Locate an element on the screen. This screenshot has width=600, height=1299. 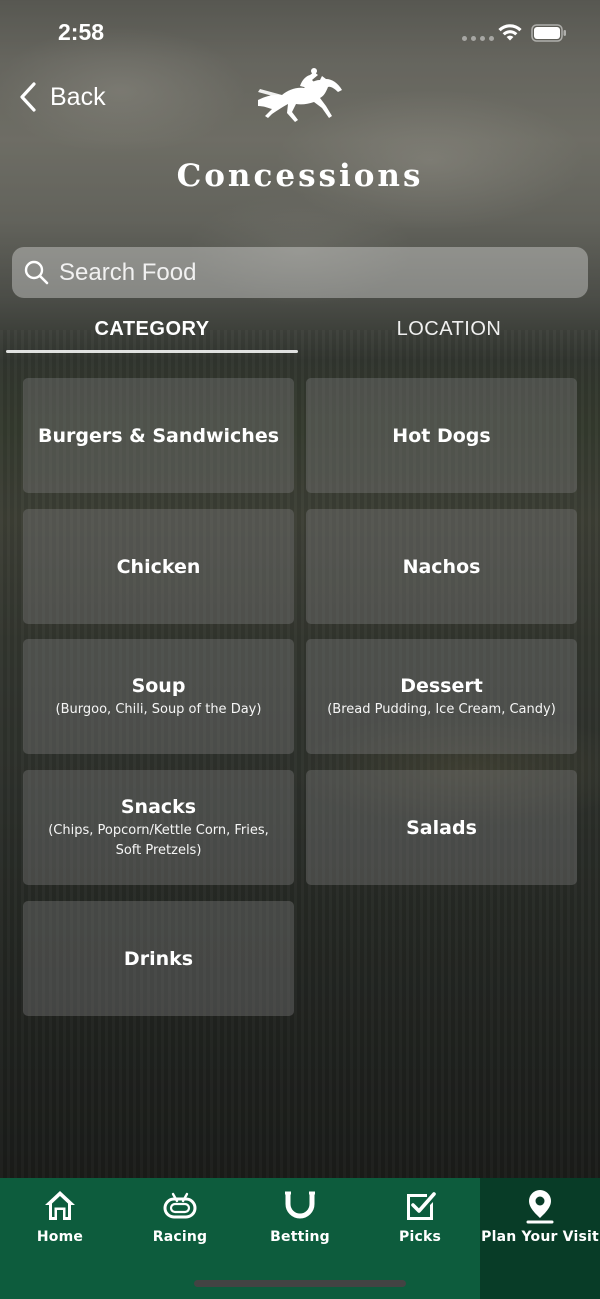
chevron-left-icon is located at coordinates (28, 97).